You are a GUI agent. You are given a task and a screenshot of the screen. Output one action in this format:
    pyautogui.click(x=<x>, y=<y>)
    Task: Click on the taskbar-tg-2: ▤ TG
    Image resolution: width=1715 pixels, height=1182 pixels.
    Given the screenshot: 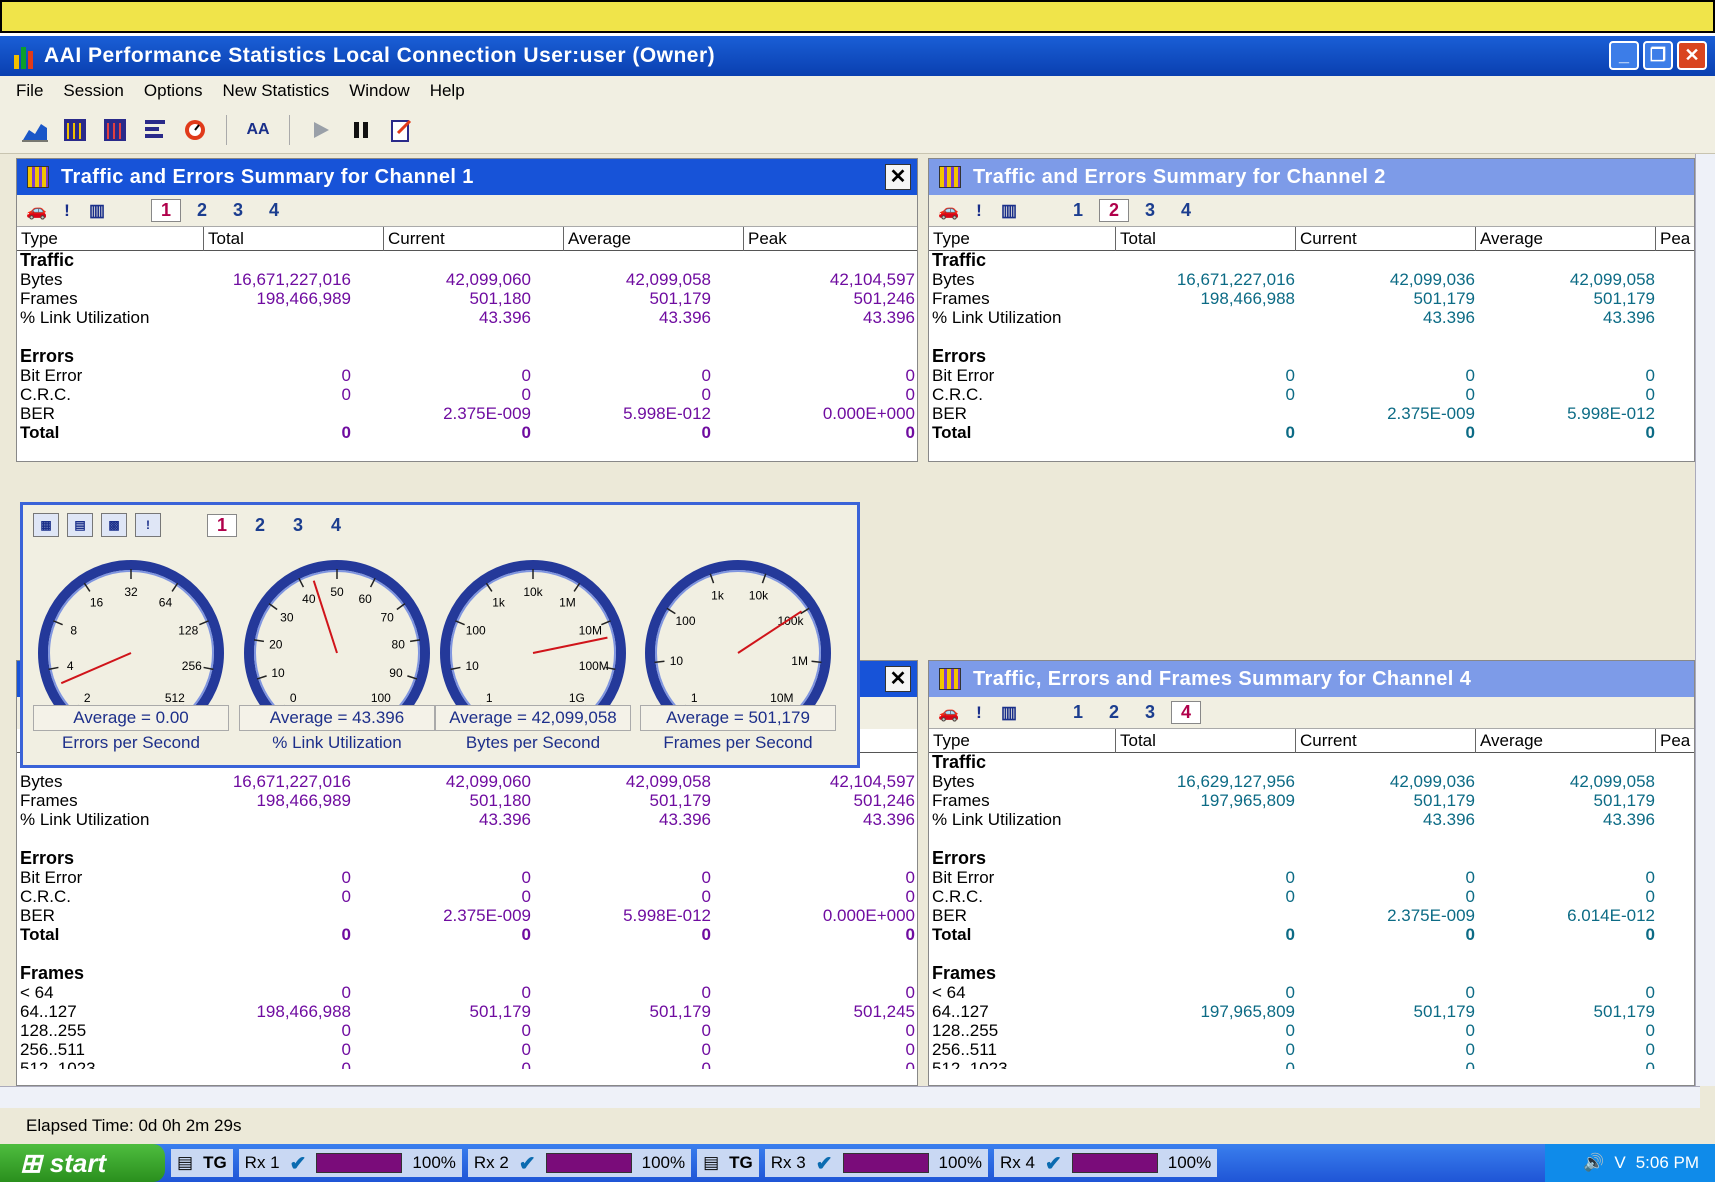 What is the action you would take?
    pyautogui.click(x=728, y=1163)
    